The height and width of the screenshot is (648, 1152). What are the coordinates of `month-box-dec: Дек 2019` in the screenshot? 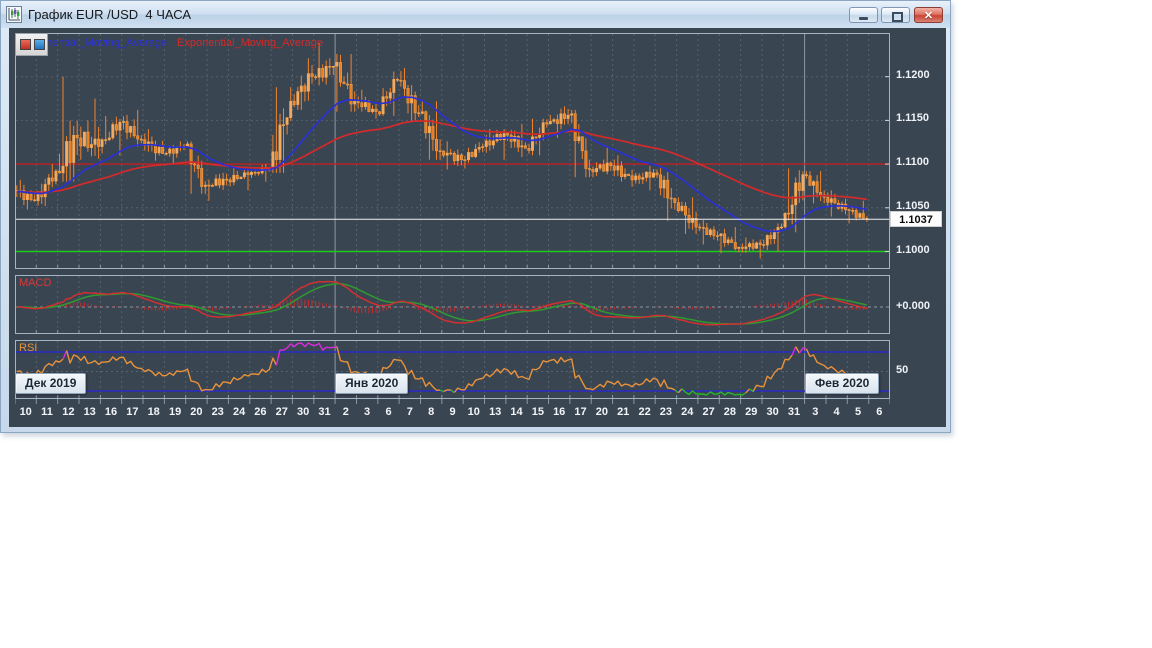 It's located at (51, 383).